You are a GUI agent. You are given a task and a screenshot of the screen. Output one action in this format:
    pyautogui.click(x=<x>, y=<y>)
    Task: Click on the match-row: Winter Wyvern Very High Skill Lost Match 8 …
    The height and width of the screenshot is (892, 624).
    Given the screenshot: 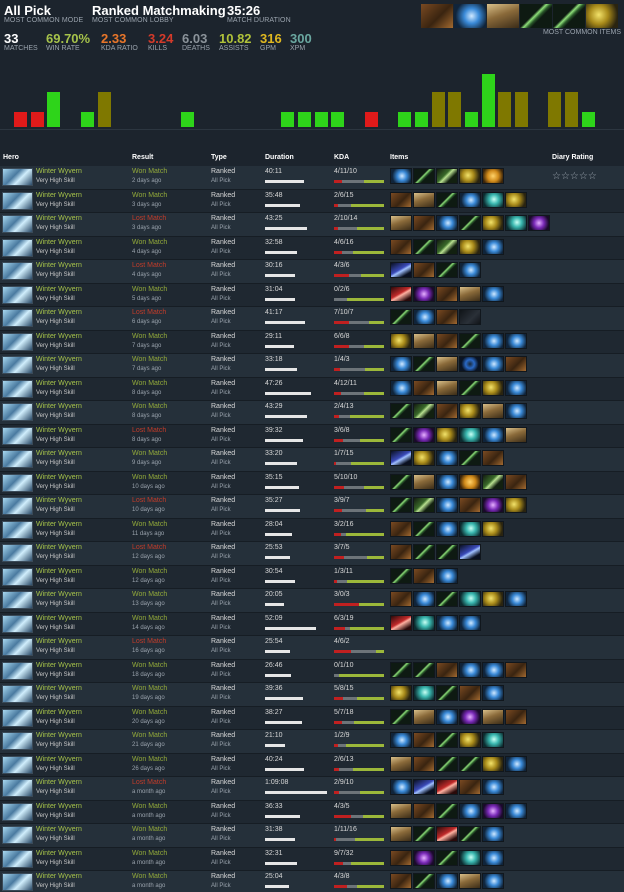 What is the action you would take?
    pyautogui.click(x=312, y=436)
    